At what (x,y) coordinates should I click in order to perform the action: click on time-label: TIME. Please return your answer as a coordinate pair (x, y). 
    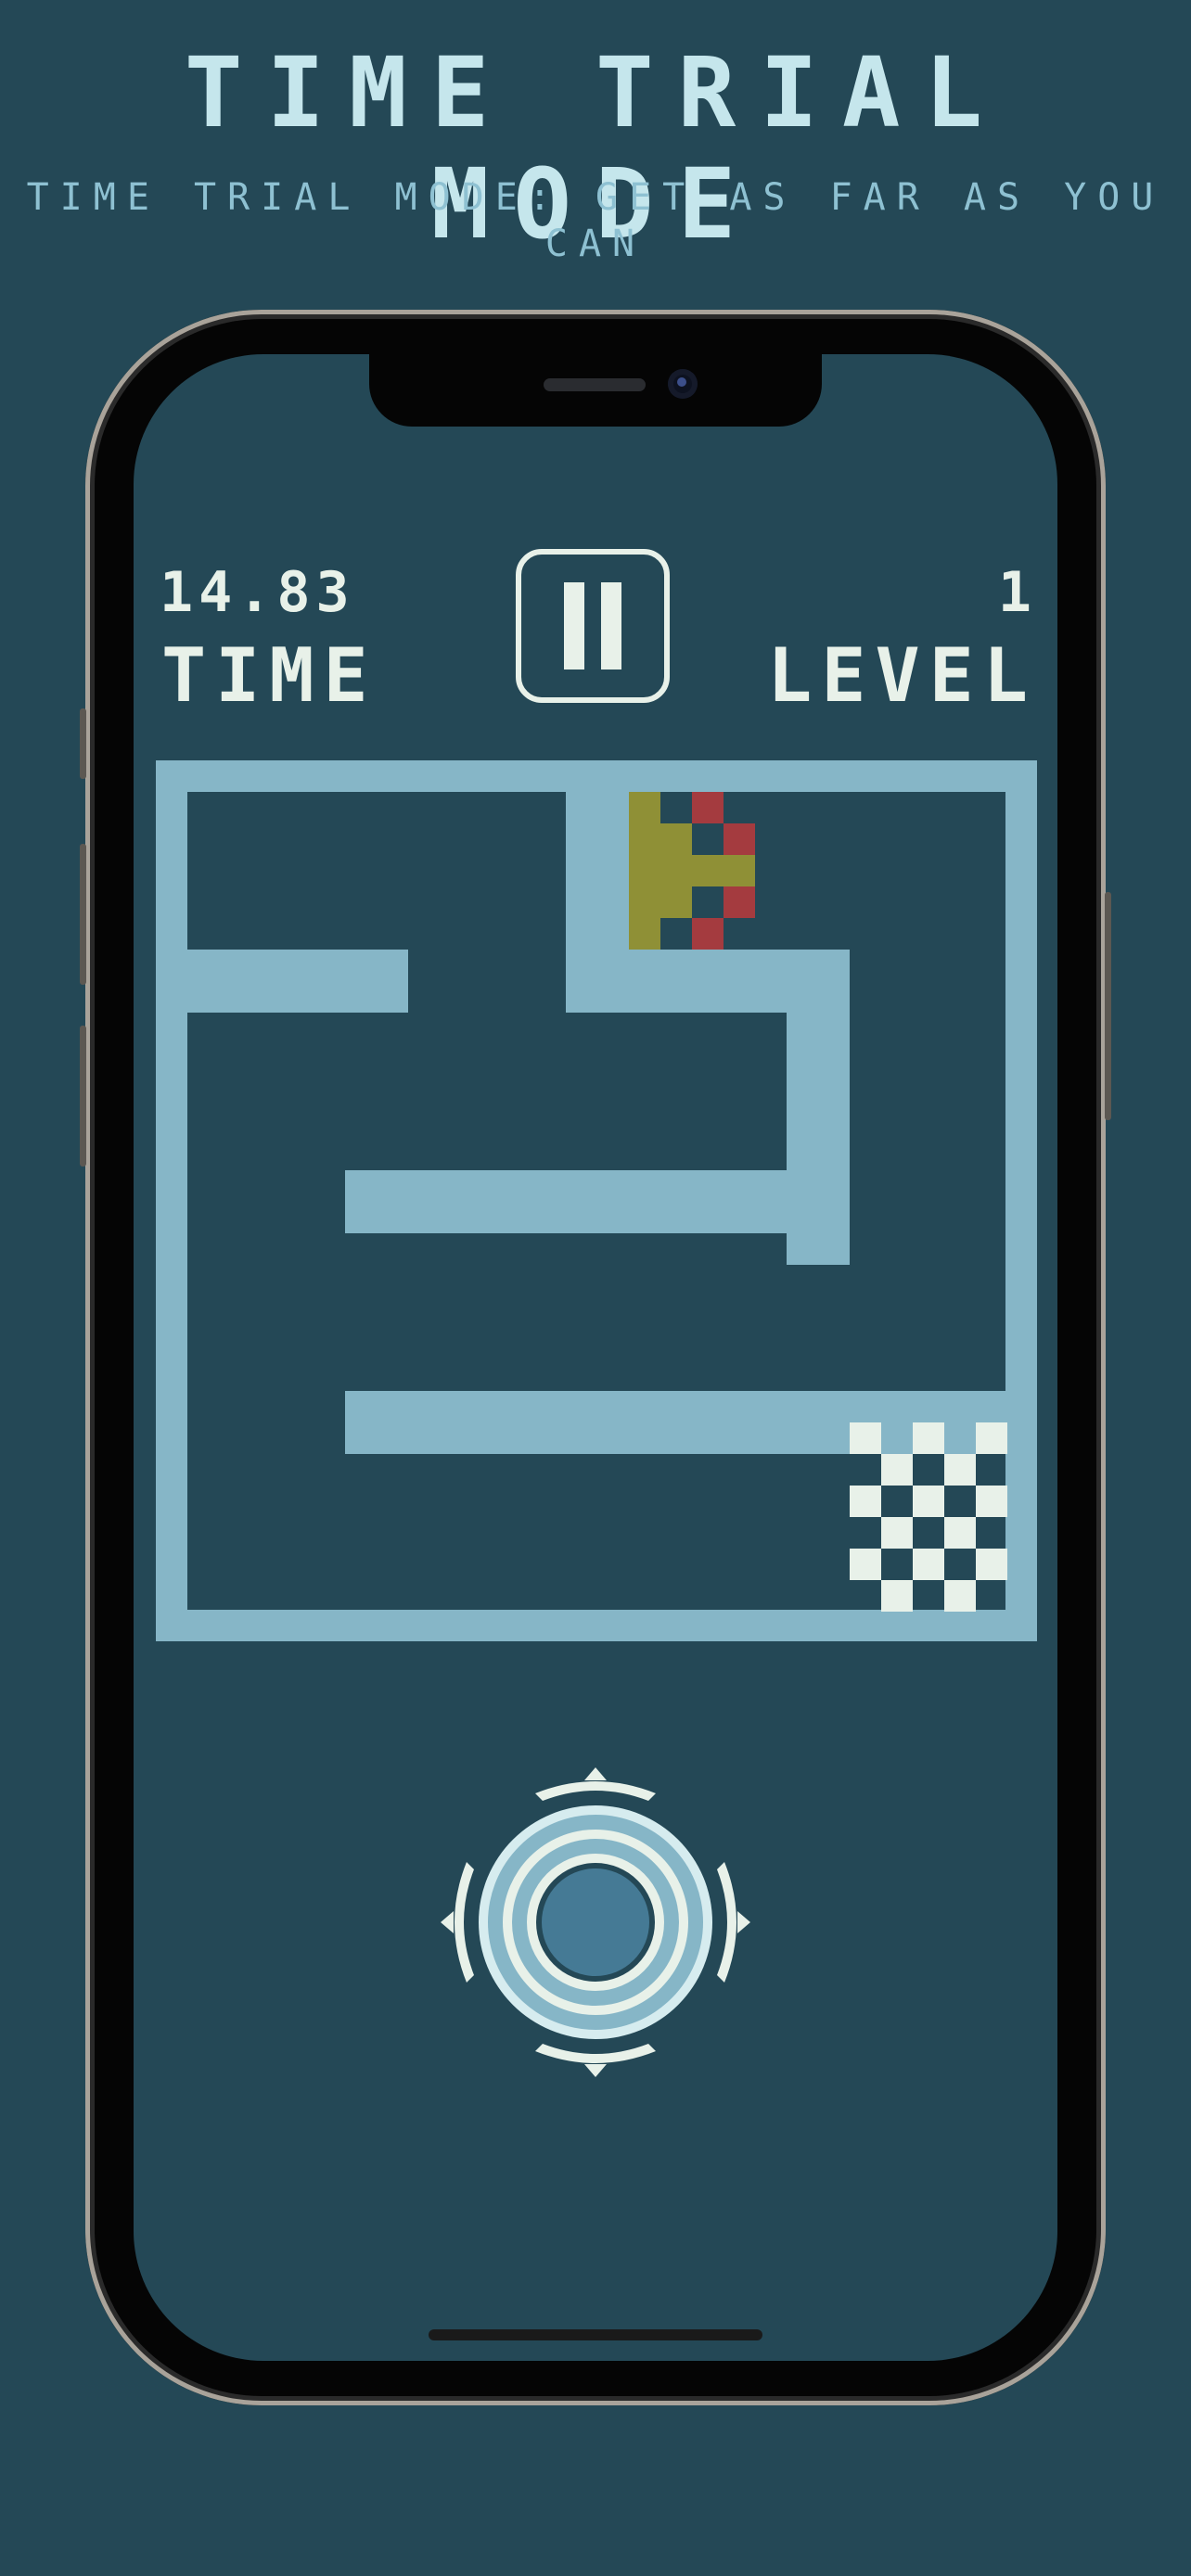
    Looking at the image, I should click on (270, 675).